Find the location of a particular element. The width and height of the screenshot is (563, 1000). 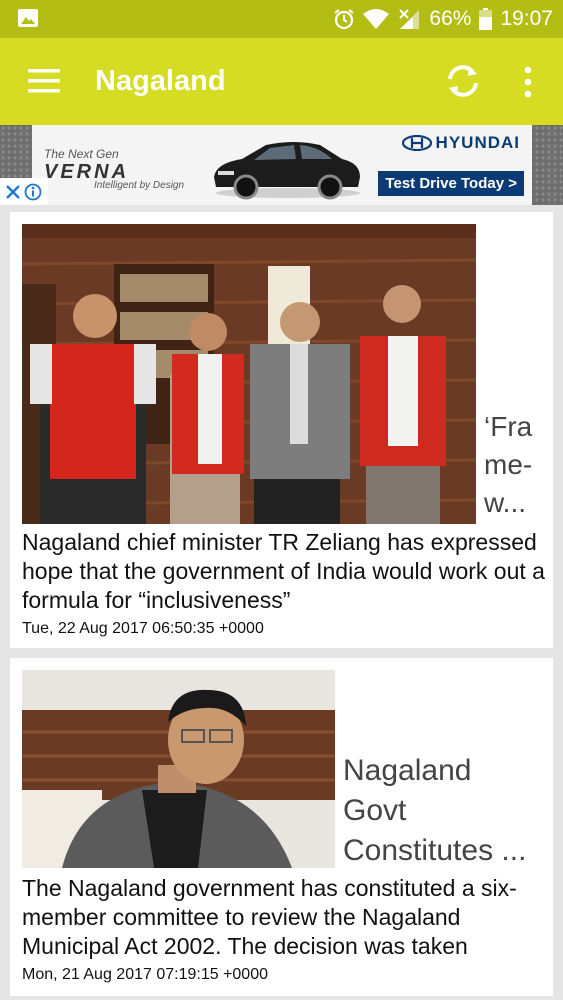

ad-cta-button: Test Drive Today > is located at coordinates (451, 183).